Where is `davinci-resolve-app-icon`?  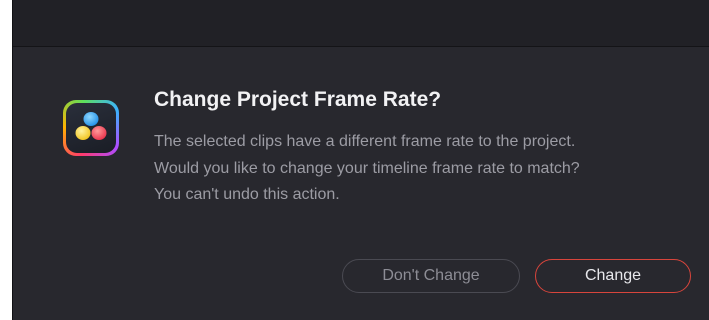
davinci-resolve-app-icon is located at coordinates (91, 128).